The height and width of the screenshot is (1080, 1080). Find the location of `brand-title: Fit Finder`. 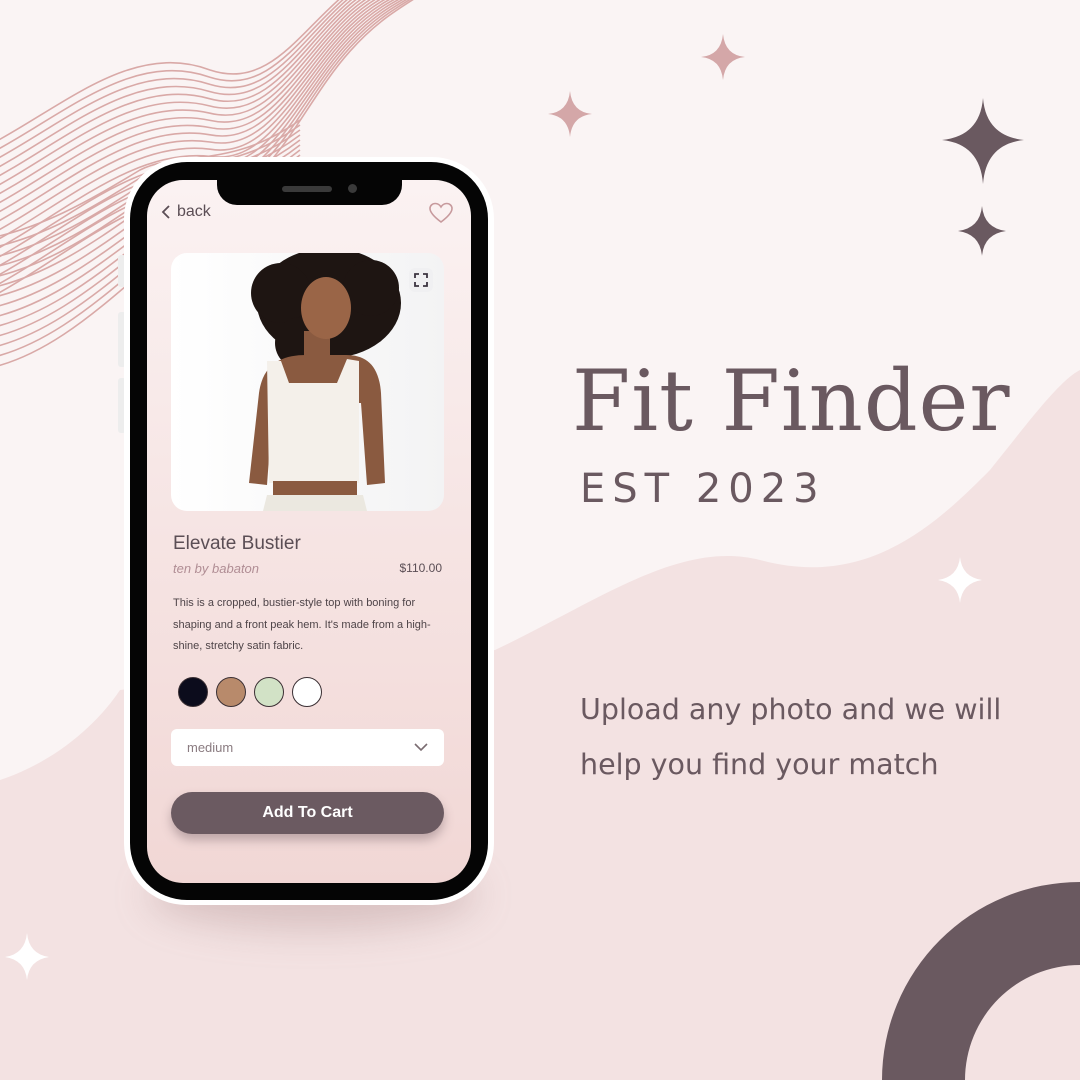

brand-title: Fit Finder is located at coordinates (791, 401).